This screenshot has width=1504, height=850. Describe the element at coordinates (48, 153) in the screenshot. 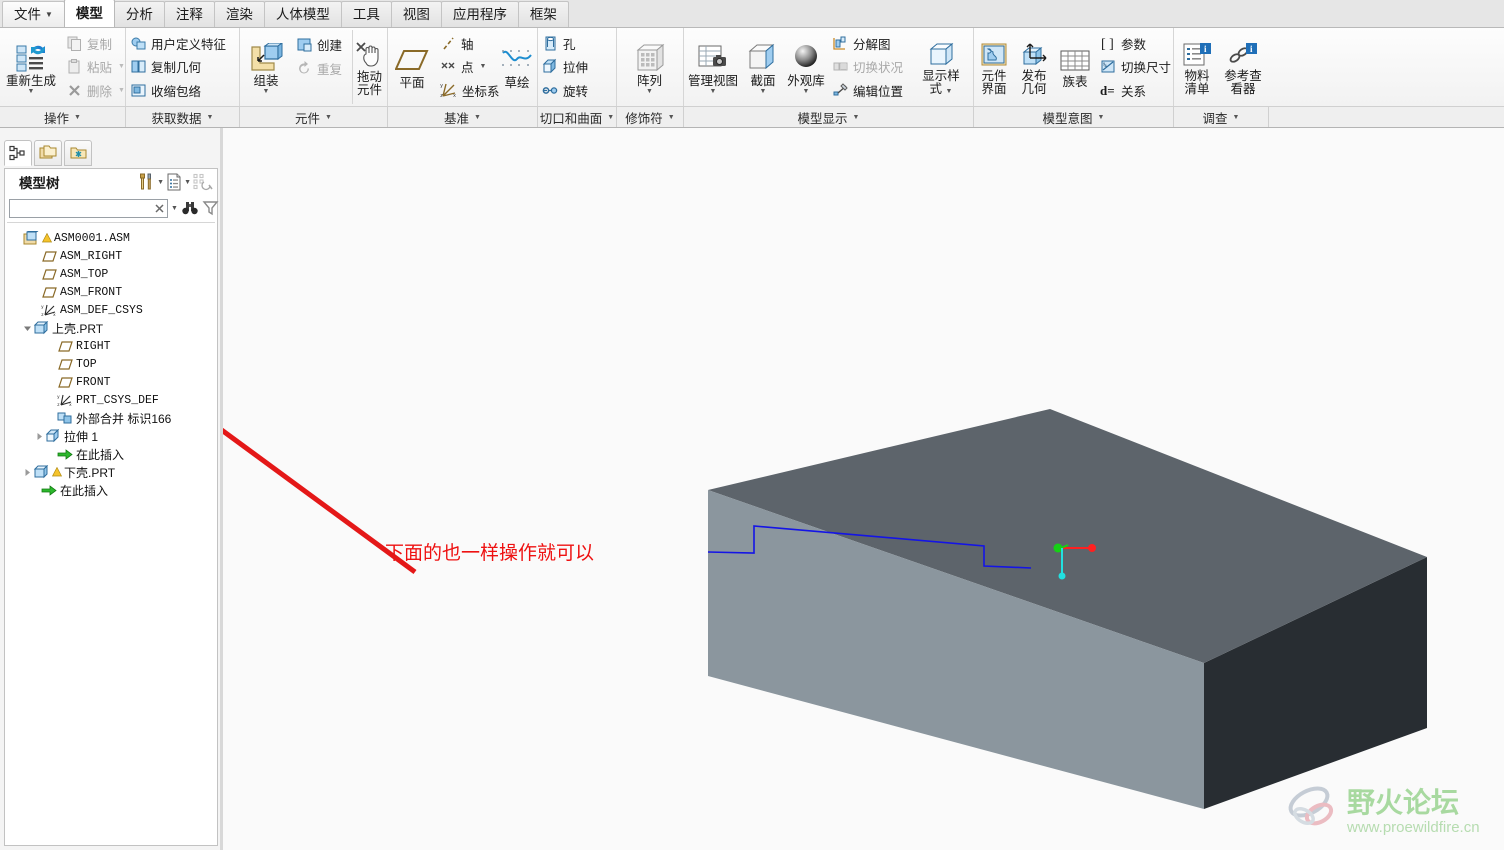

I see `nav-tab-folder-browser` at that location.